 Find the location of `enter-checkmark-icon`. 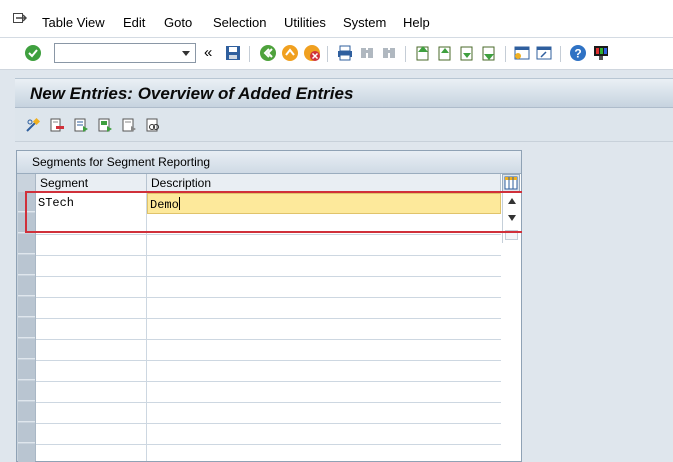

enter-checkmark-icon is located at coordinates (33, 53).